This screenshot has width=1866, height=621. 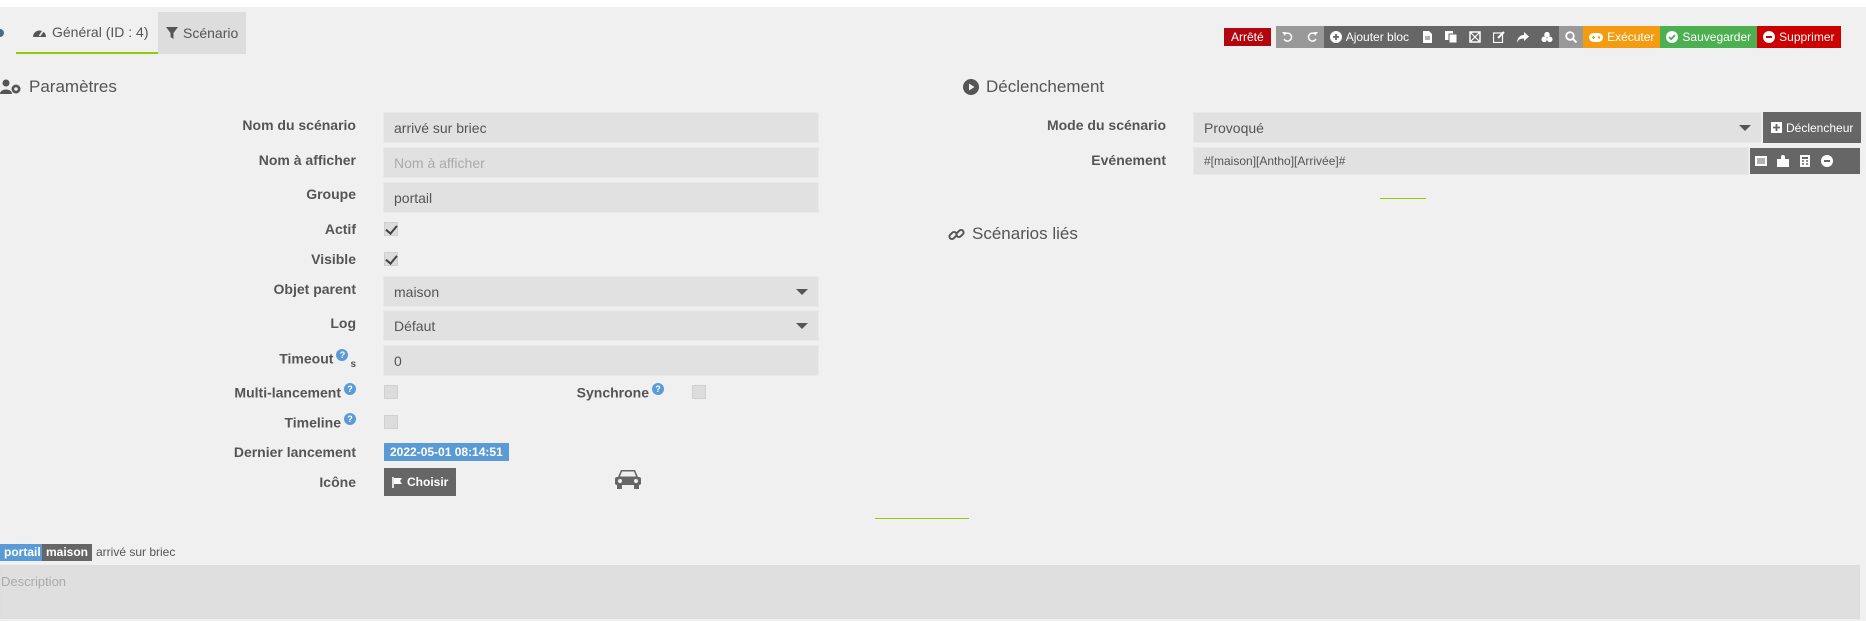 What do you see at coordinates (1025, 233) in the screenshot?
I see `linked-title-text: Scénarios liés` at bounding box center [1025, 233].